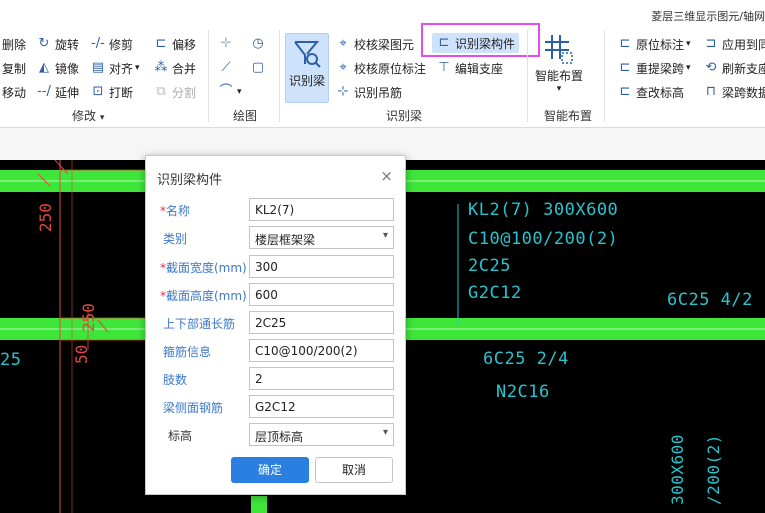 The width and height of the screenshot is (765, 513). I want to click on trim-label: 修剪, so click(121, 44).